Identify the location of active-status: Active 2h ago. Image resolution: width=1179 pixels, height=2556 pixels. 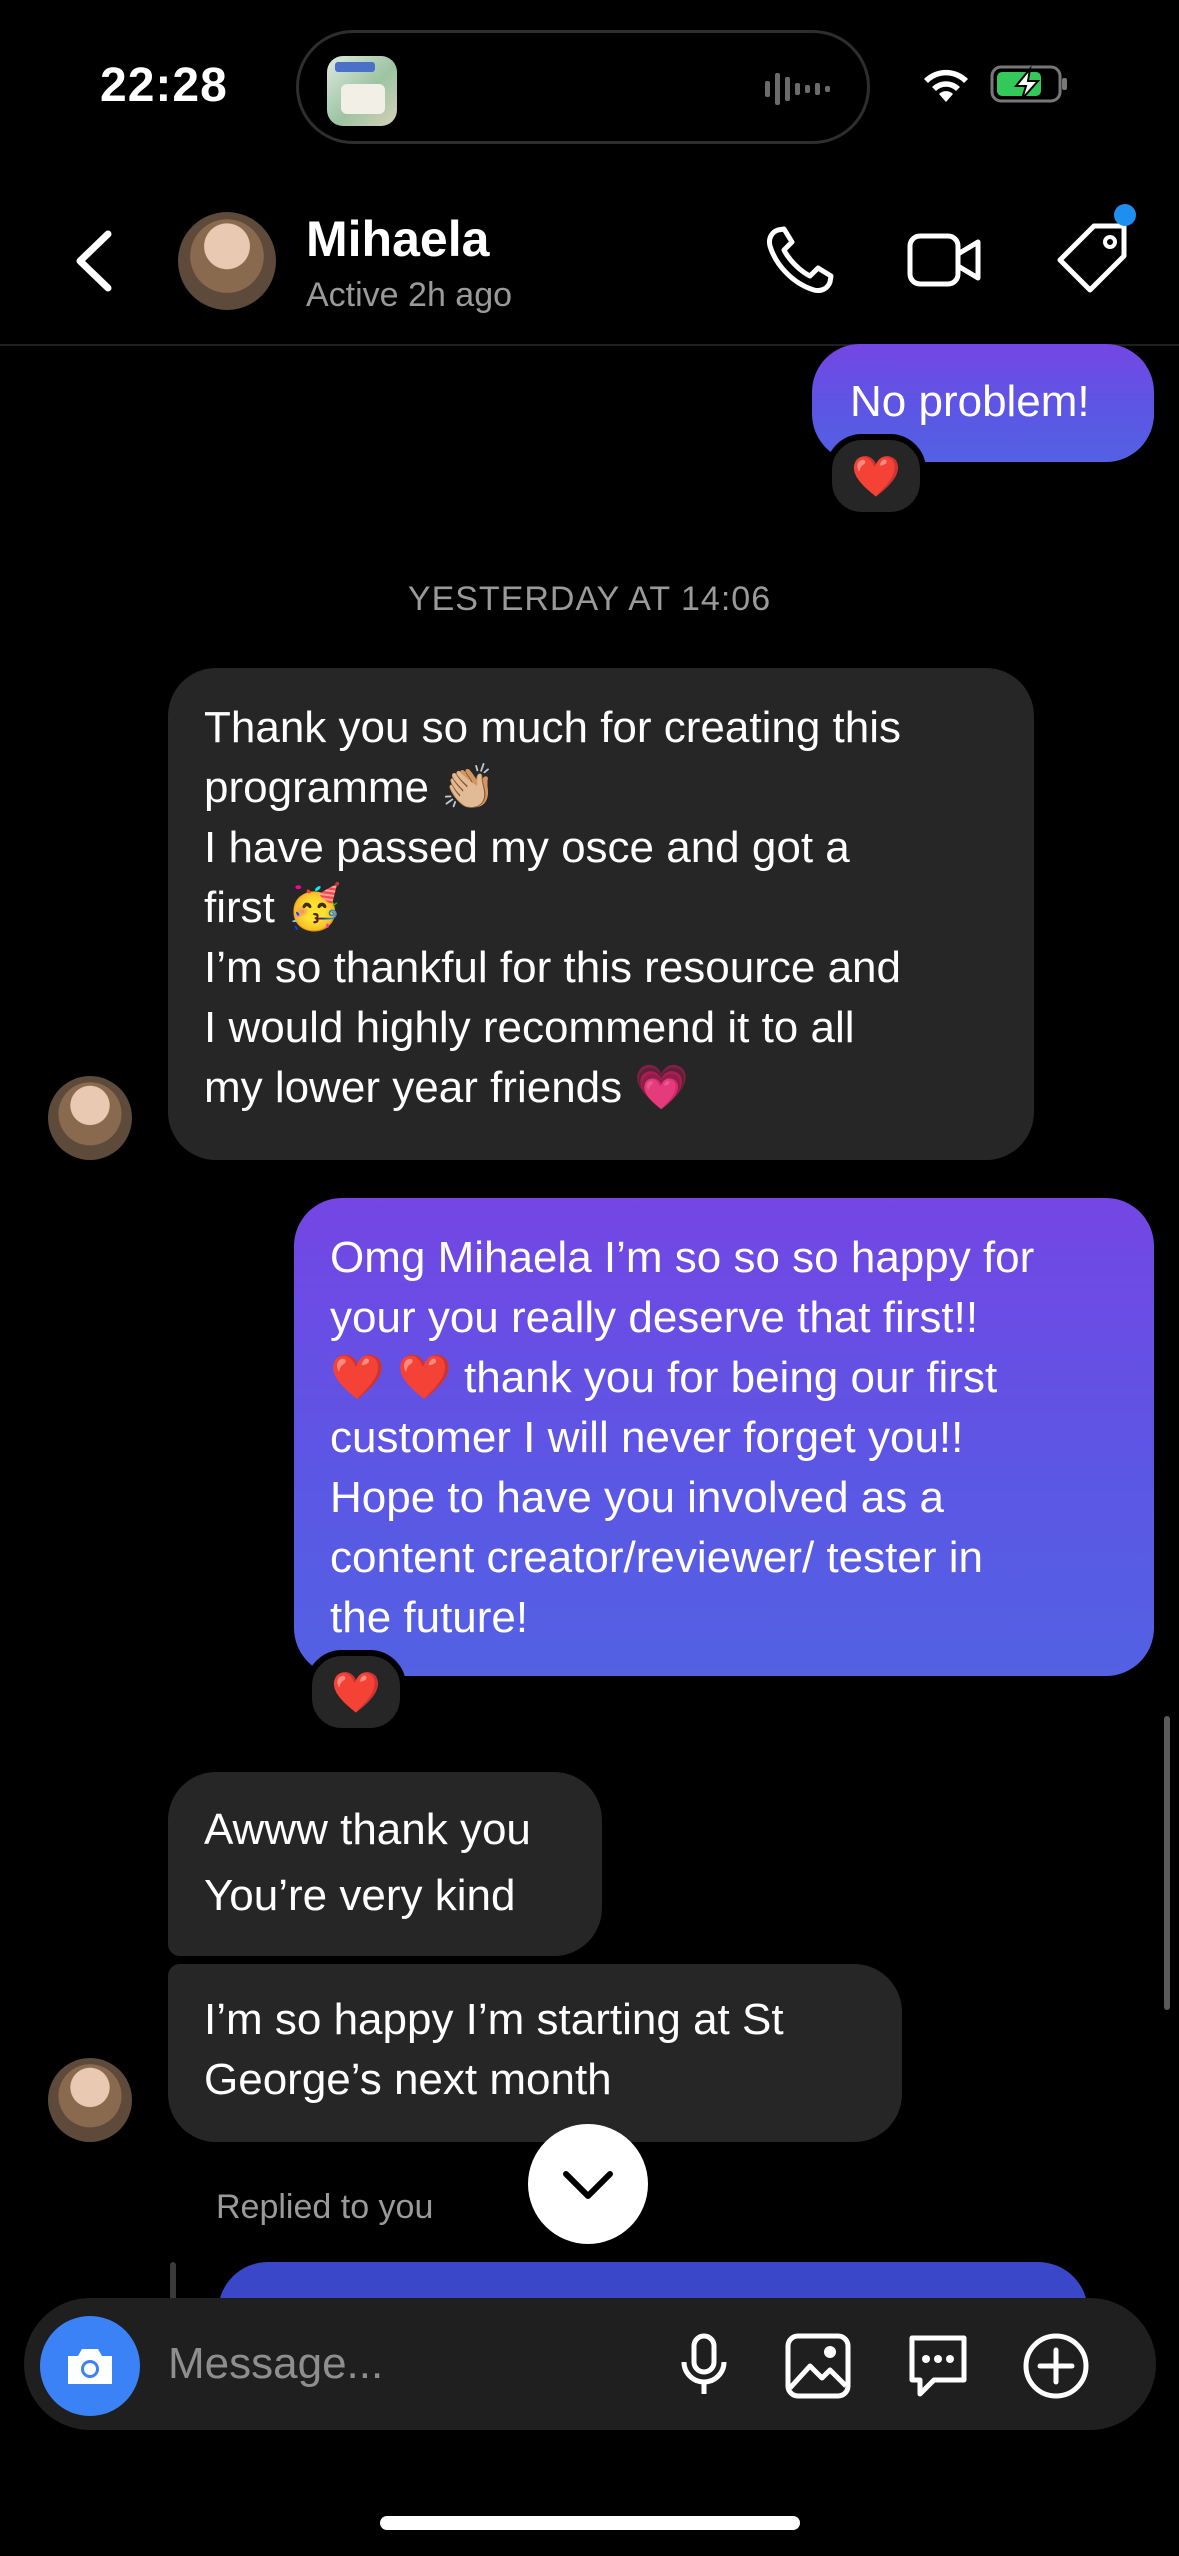
(409, 295).